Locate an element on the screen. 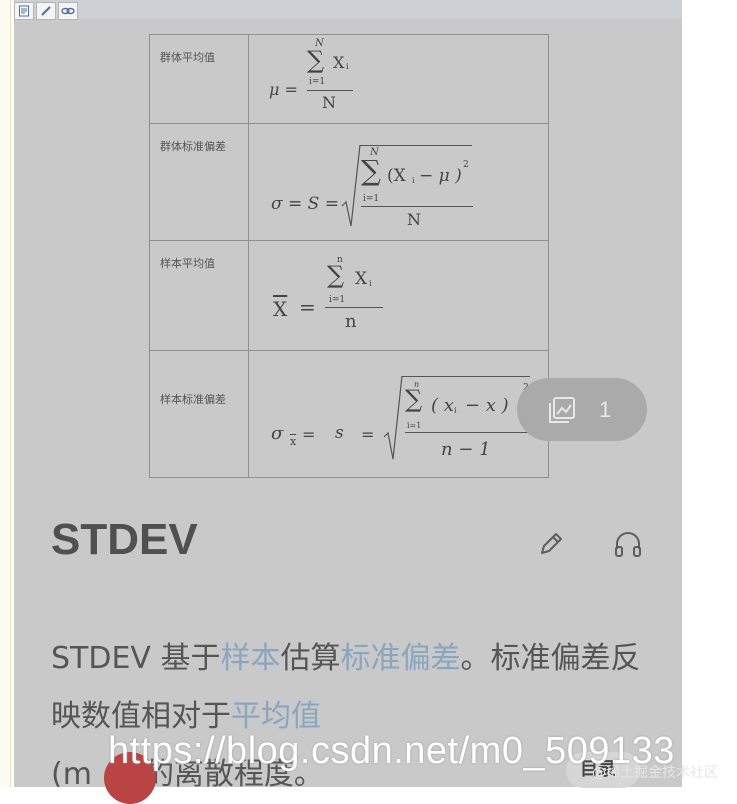 This screenshot has width=737, height=804. row-label: 样本标准偏差 is located at coordinates (199, 414).